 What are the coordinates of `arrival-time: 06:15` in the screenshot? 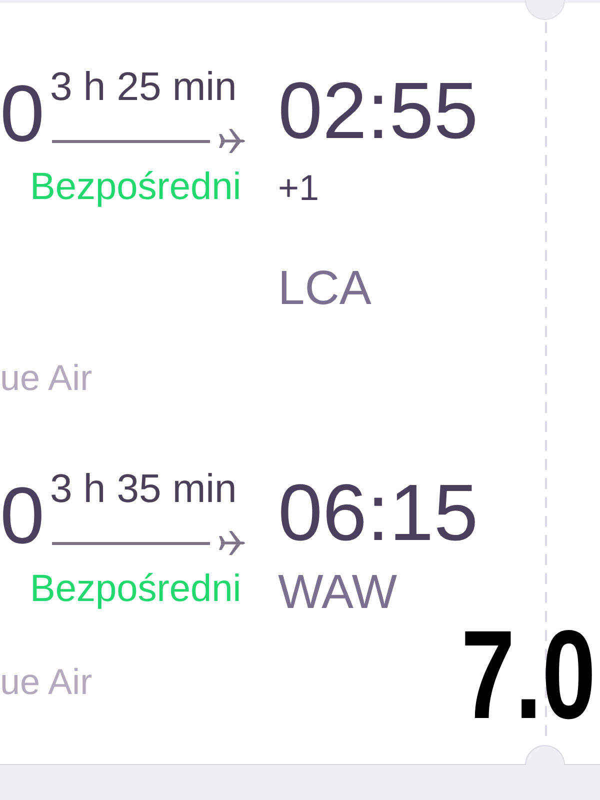 It's located at (378, 513).